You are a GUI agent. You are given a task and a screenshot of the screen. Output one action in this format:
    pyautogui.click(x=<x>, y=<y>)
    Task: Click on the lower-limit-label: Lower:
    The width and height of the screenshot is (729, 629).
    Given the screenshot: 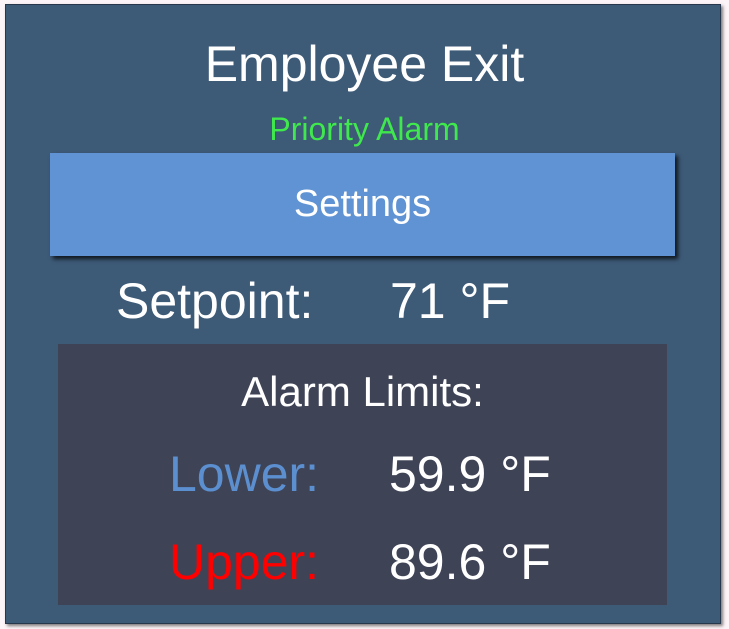 What is the action you would take?
    pyautogui.click(x=244, y=474)
    